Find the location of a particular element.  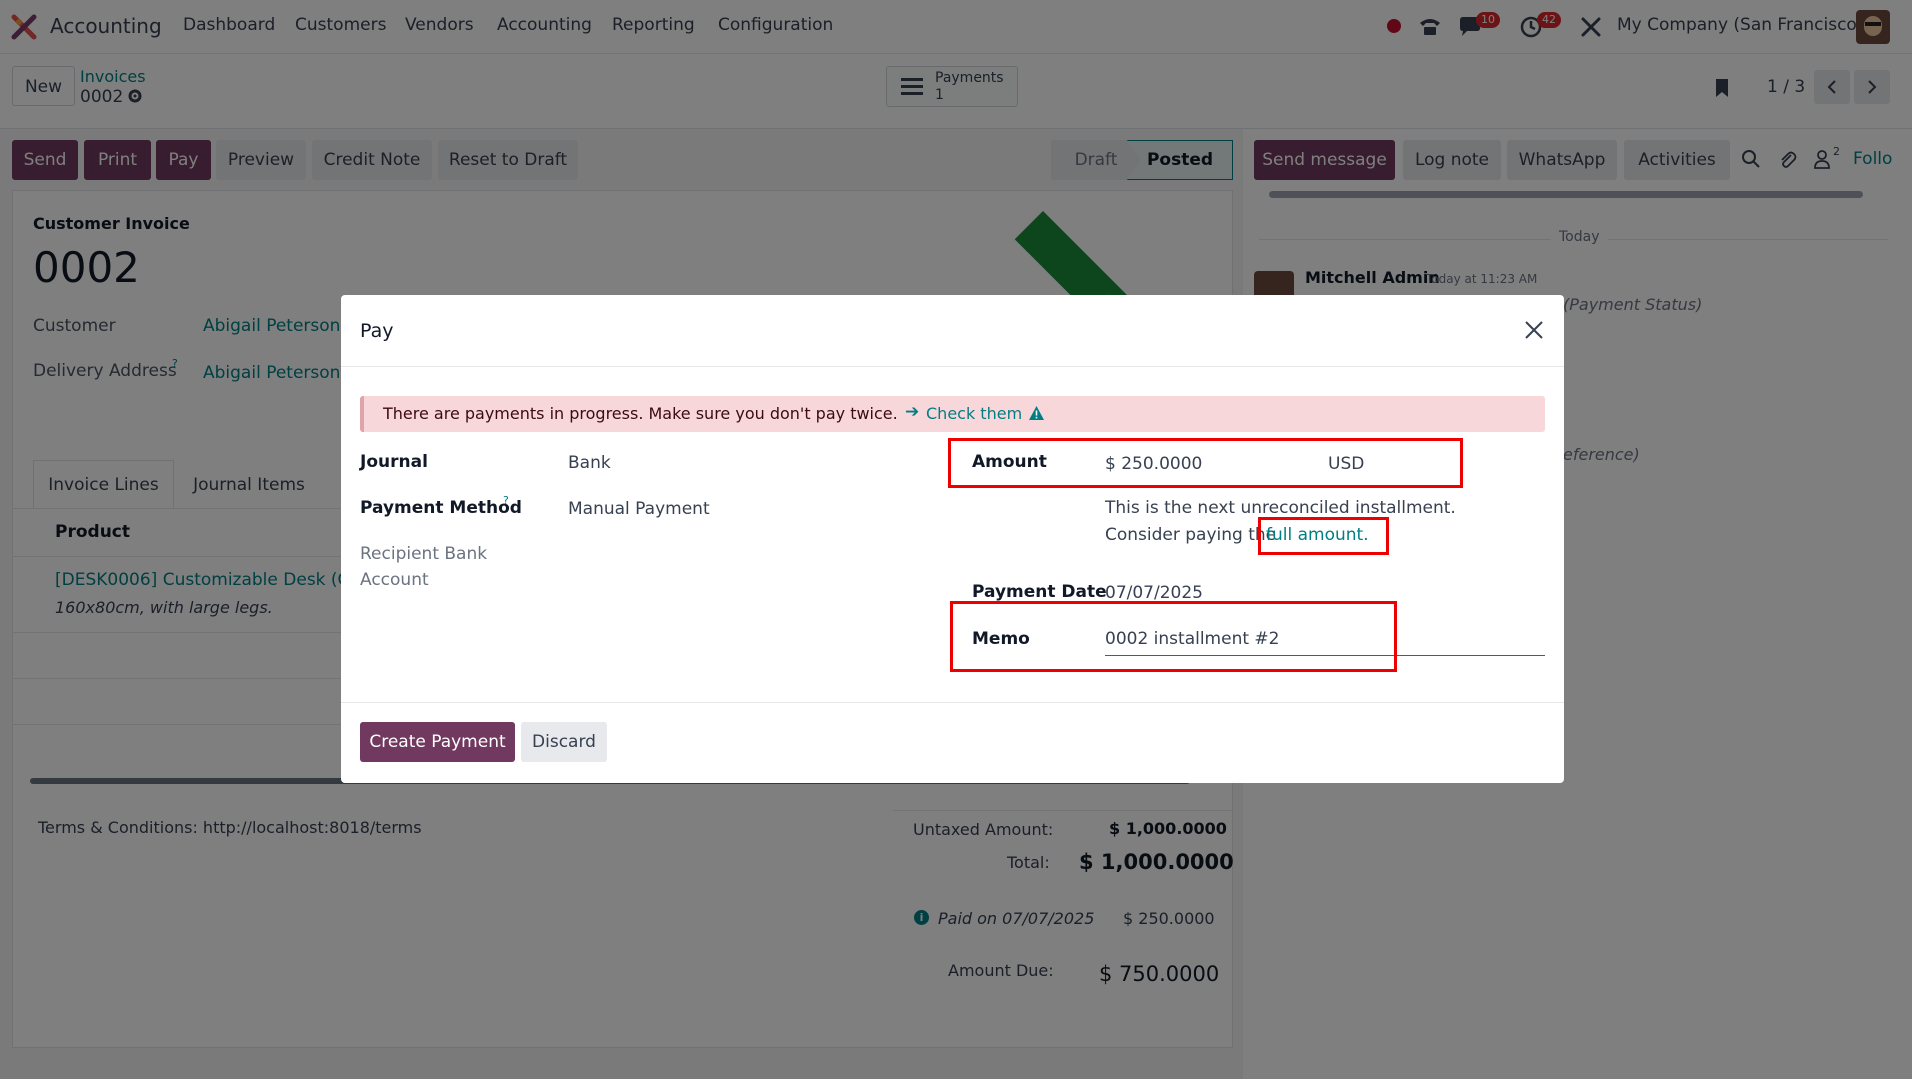

amount-highlight-box is located at coordinates (1205, 463).